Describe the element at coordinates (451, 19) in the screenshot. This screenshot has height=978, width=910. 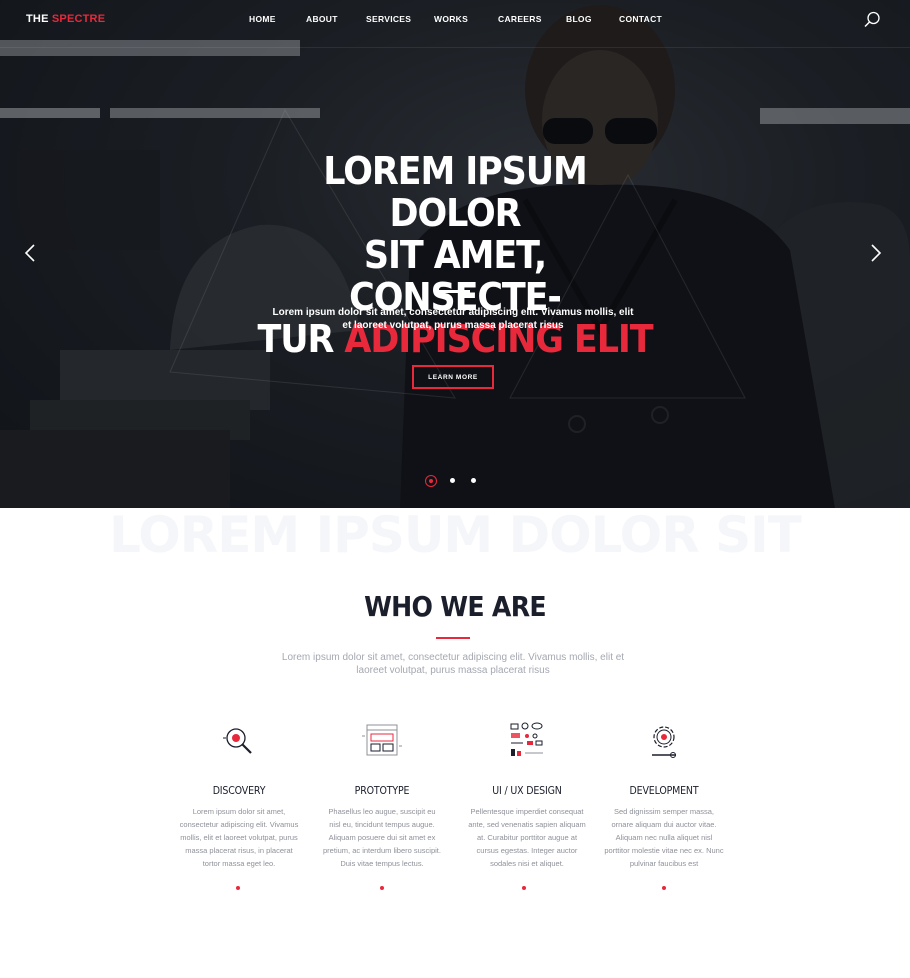
I see `nav-item-works: WORKS` at that location.